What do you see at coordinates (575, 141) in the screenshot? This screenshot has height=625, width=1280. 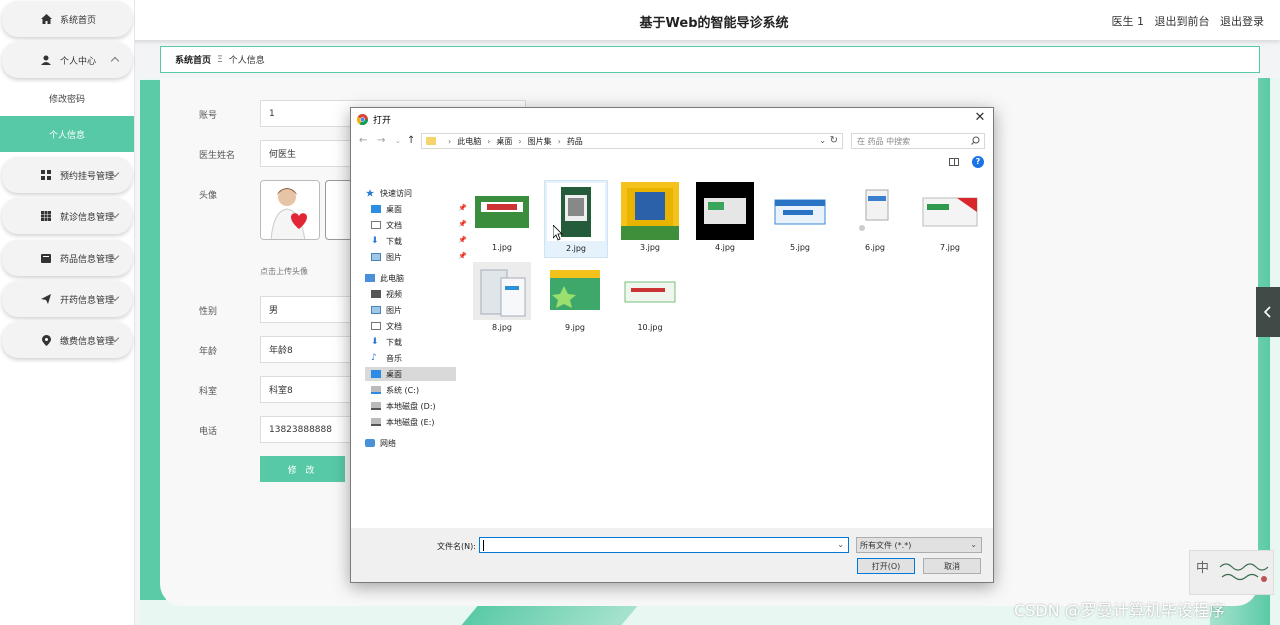 I see `address-segment-medicine: 药品` at bounding box center [575, 141].